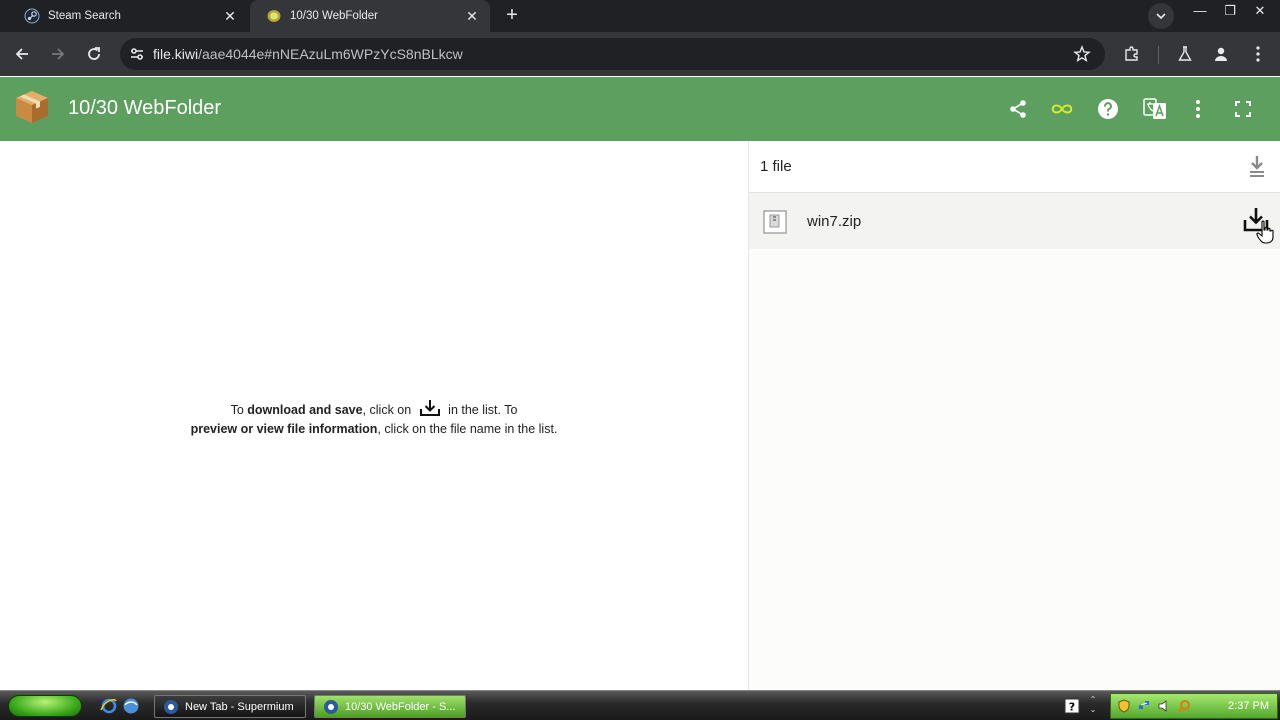 The height and width of the screenshot is (720, 1280). I want to click on help-icon, so click(1108, 109).